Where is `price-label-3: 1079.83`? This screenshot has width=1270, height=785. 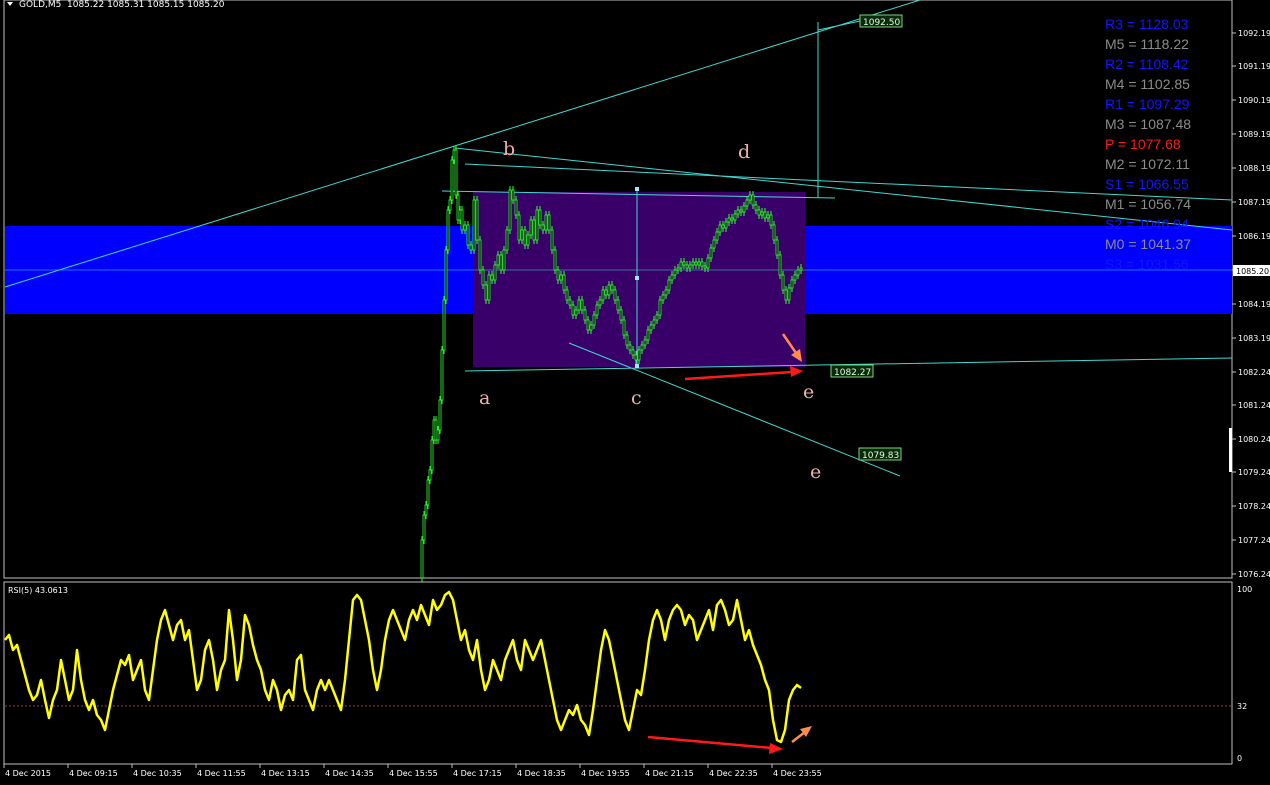
price-label-3: 1079.83 is located at coordinates (880, 454).